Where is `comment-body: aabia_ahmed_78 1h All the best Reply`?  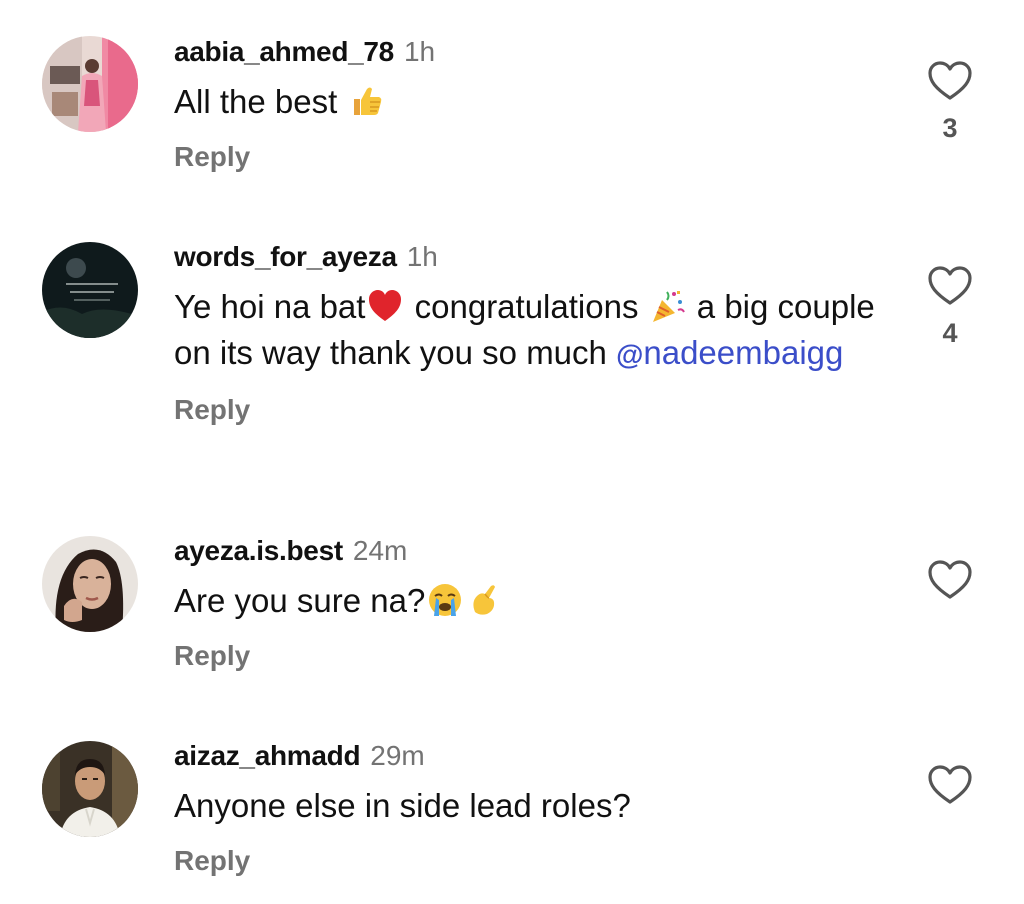 comment-body: aabia_ahmed_78 1h All the best Reply is located at coordinates (534, 104).